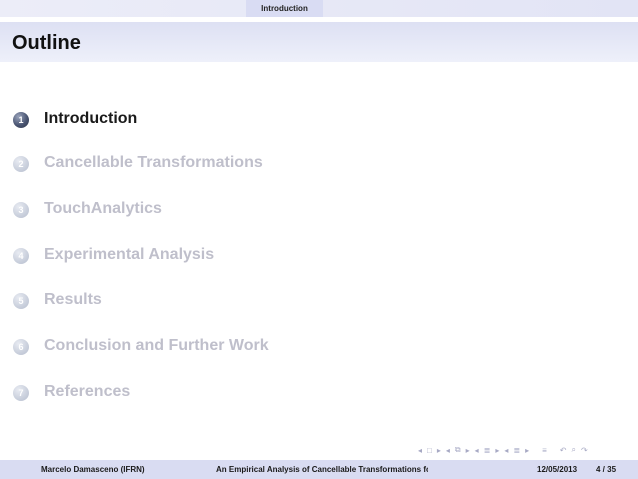  What do you see at coordinates (300, 165) in the screenshot?
I see `toc-item-cancellable-transformations: 2 Cancellable Transformations` at bounding box center [300, 165].